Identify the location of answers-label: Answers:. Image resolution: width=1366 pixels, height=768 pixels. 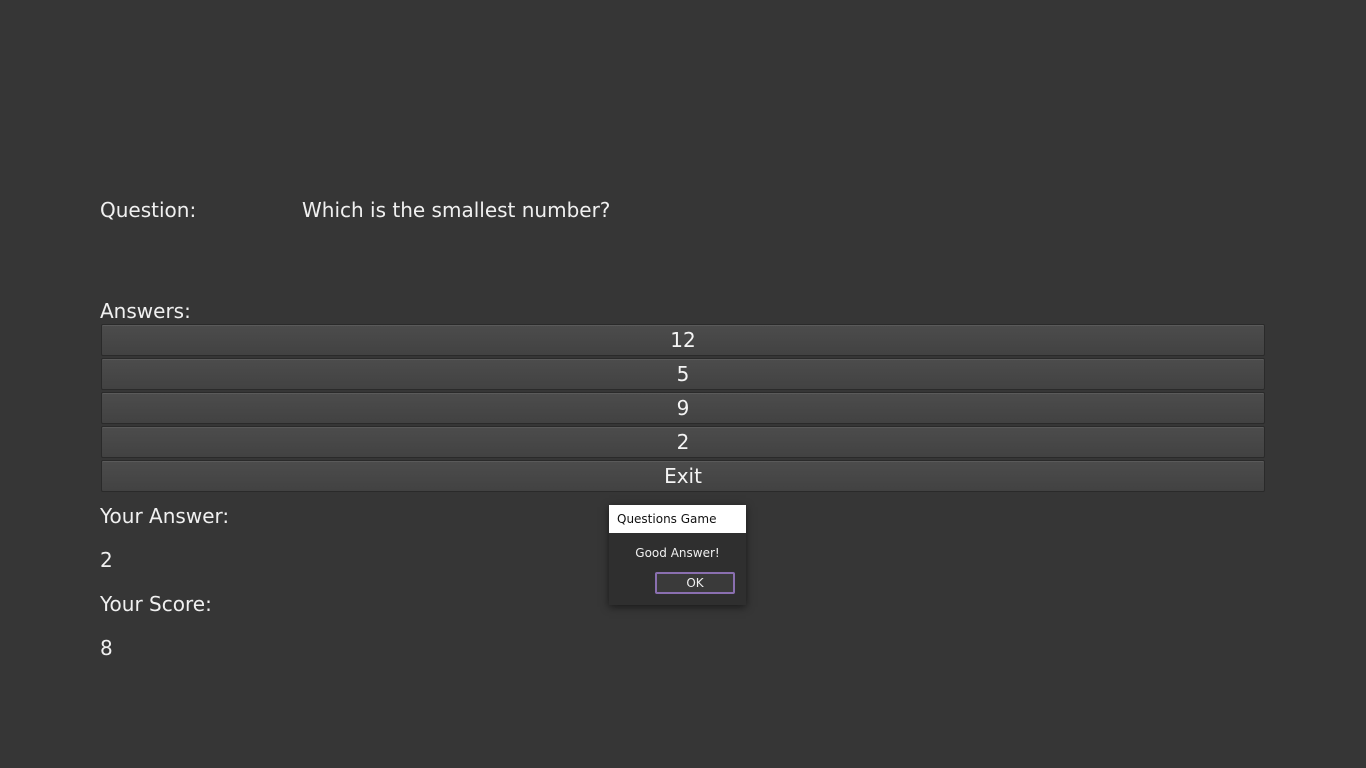
(145, 311).